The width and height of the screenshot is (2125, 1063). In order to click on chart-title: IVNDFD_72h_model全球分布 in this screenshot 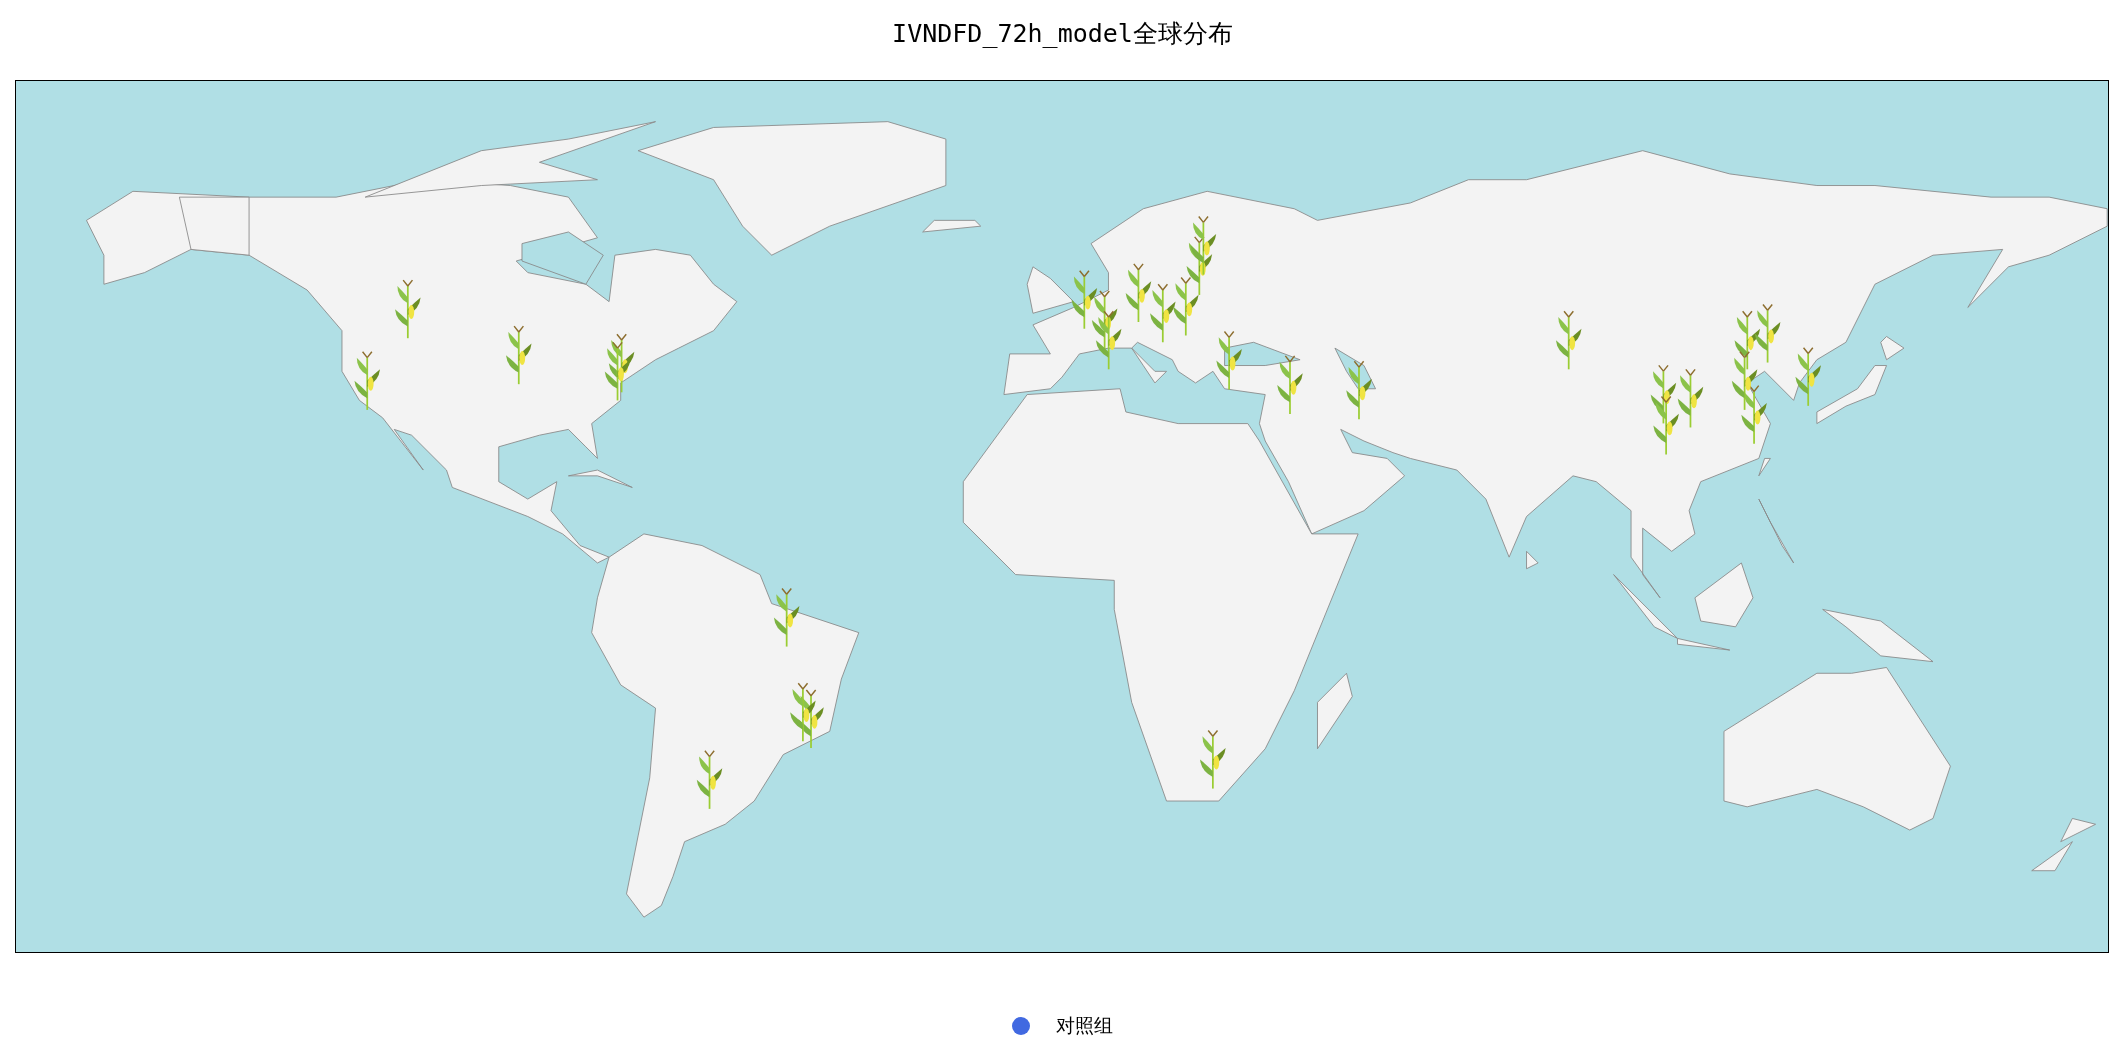, I will do `click(1062, 33)`.